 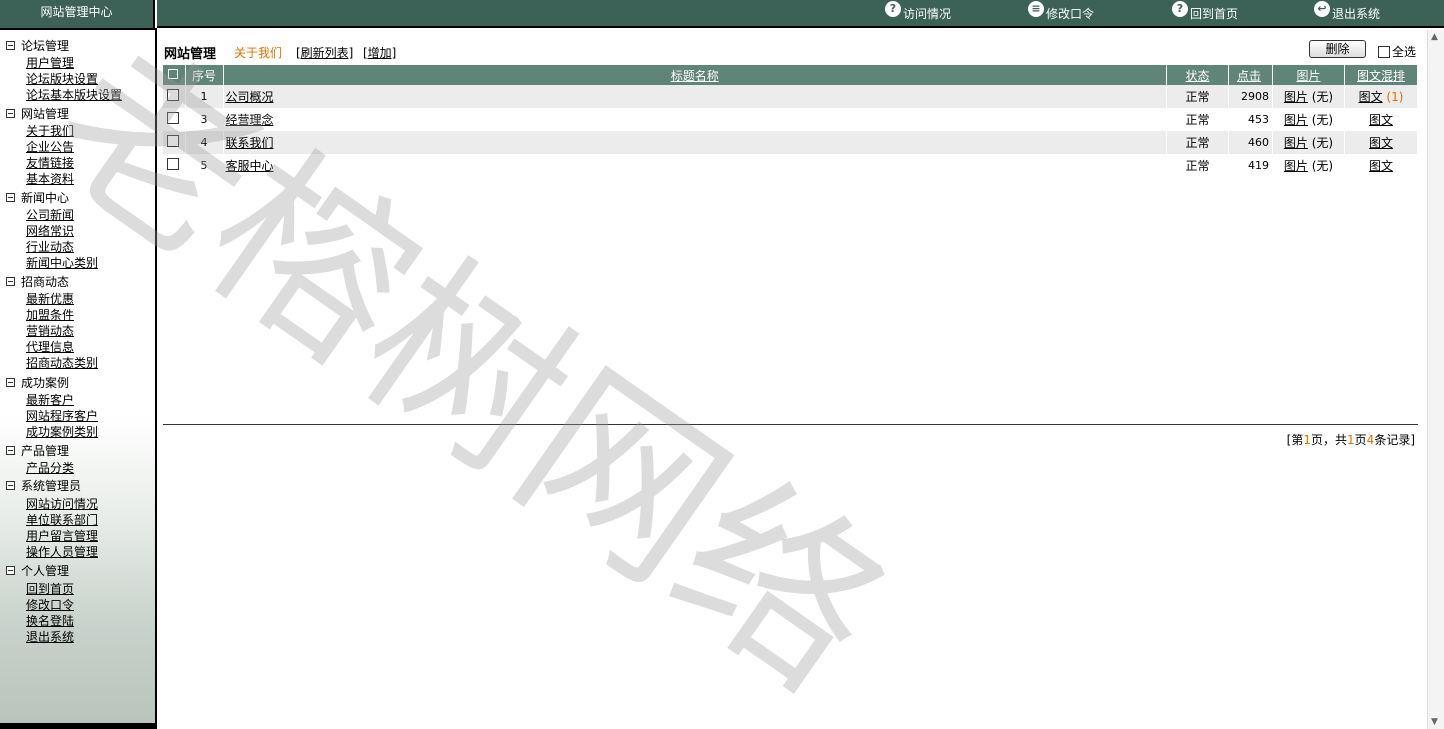 I want to click on delete-button: 删除, so click(x=1337, y=49).